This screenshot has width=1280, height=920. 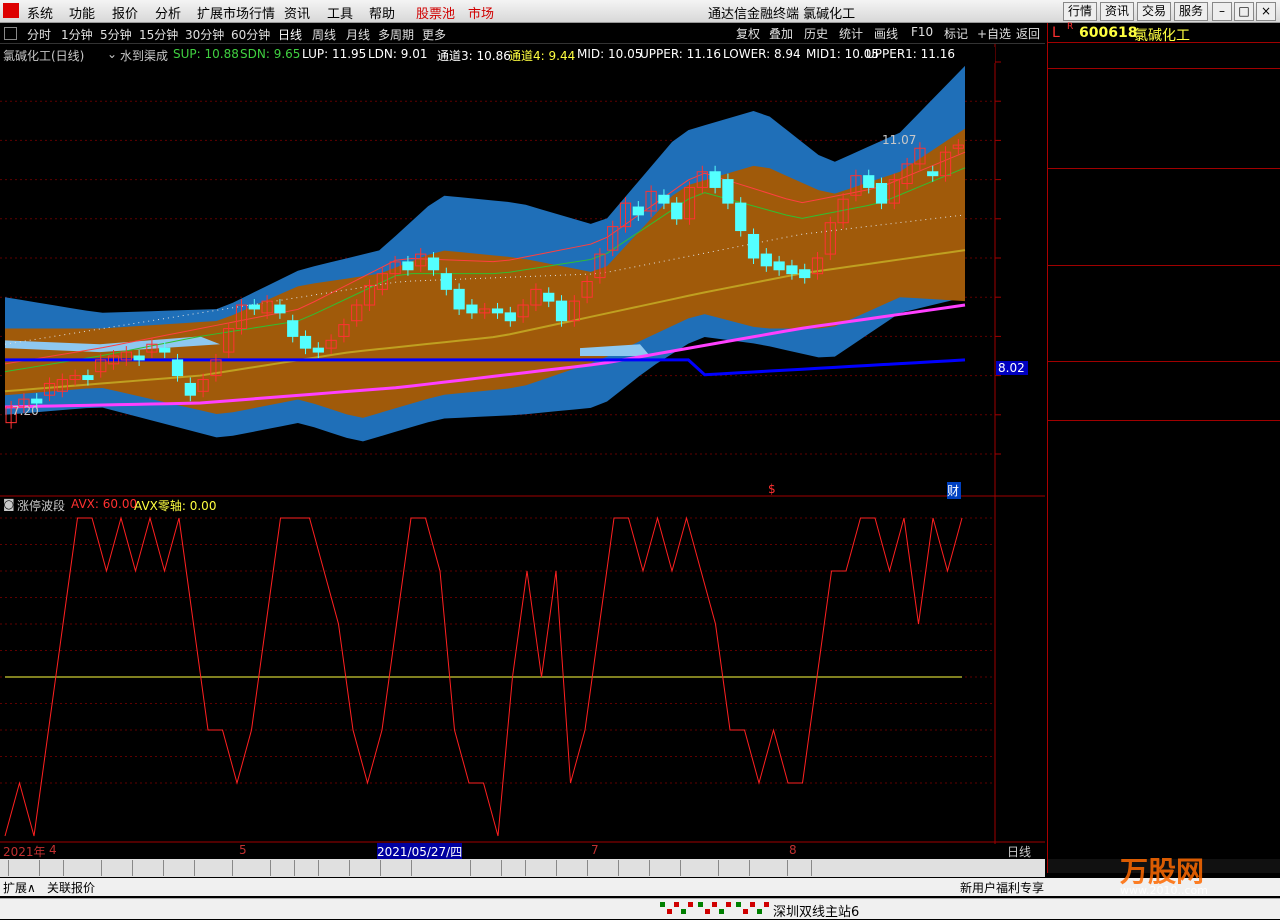 What do you see at coordinates (498, 868) in the screenshot?
I see `indicator-tab-wr` at bounding box center [498, 868].